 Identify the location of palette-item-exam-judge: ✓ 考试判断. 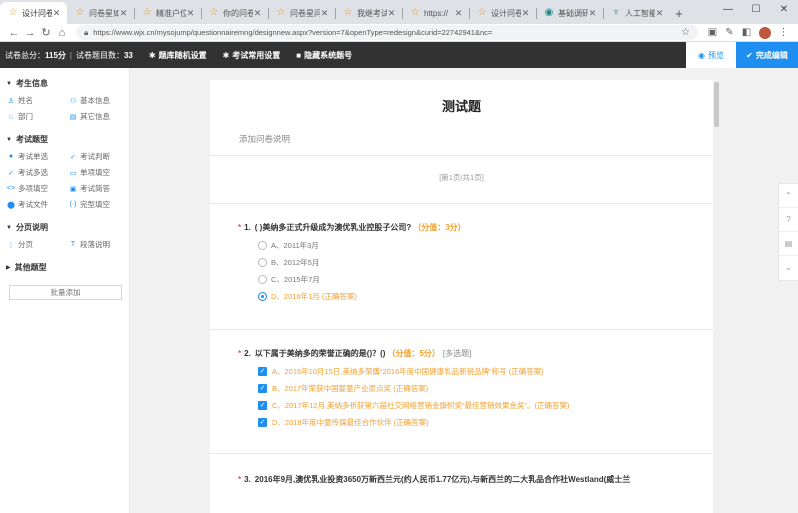
(99, 156).